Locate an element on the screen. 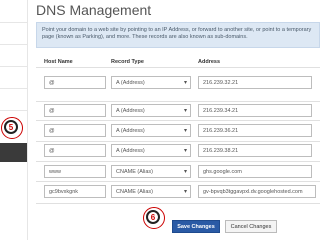 Image resolution: width=320 pixels, height=240 pixels. address-input: gv-bpvqb3tggavpxl.dv.googlehosted.com is located at coordinates (257, 191).